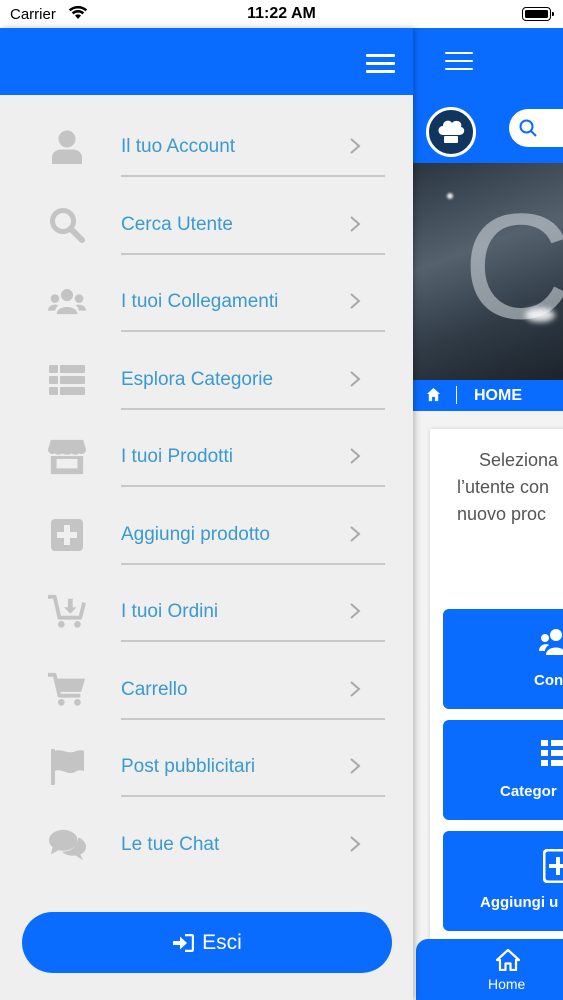  I want to click on battery-icon, so click(538, 14).